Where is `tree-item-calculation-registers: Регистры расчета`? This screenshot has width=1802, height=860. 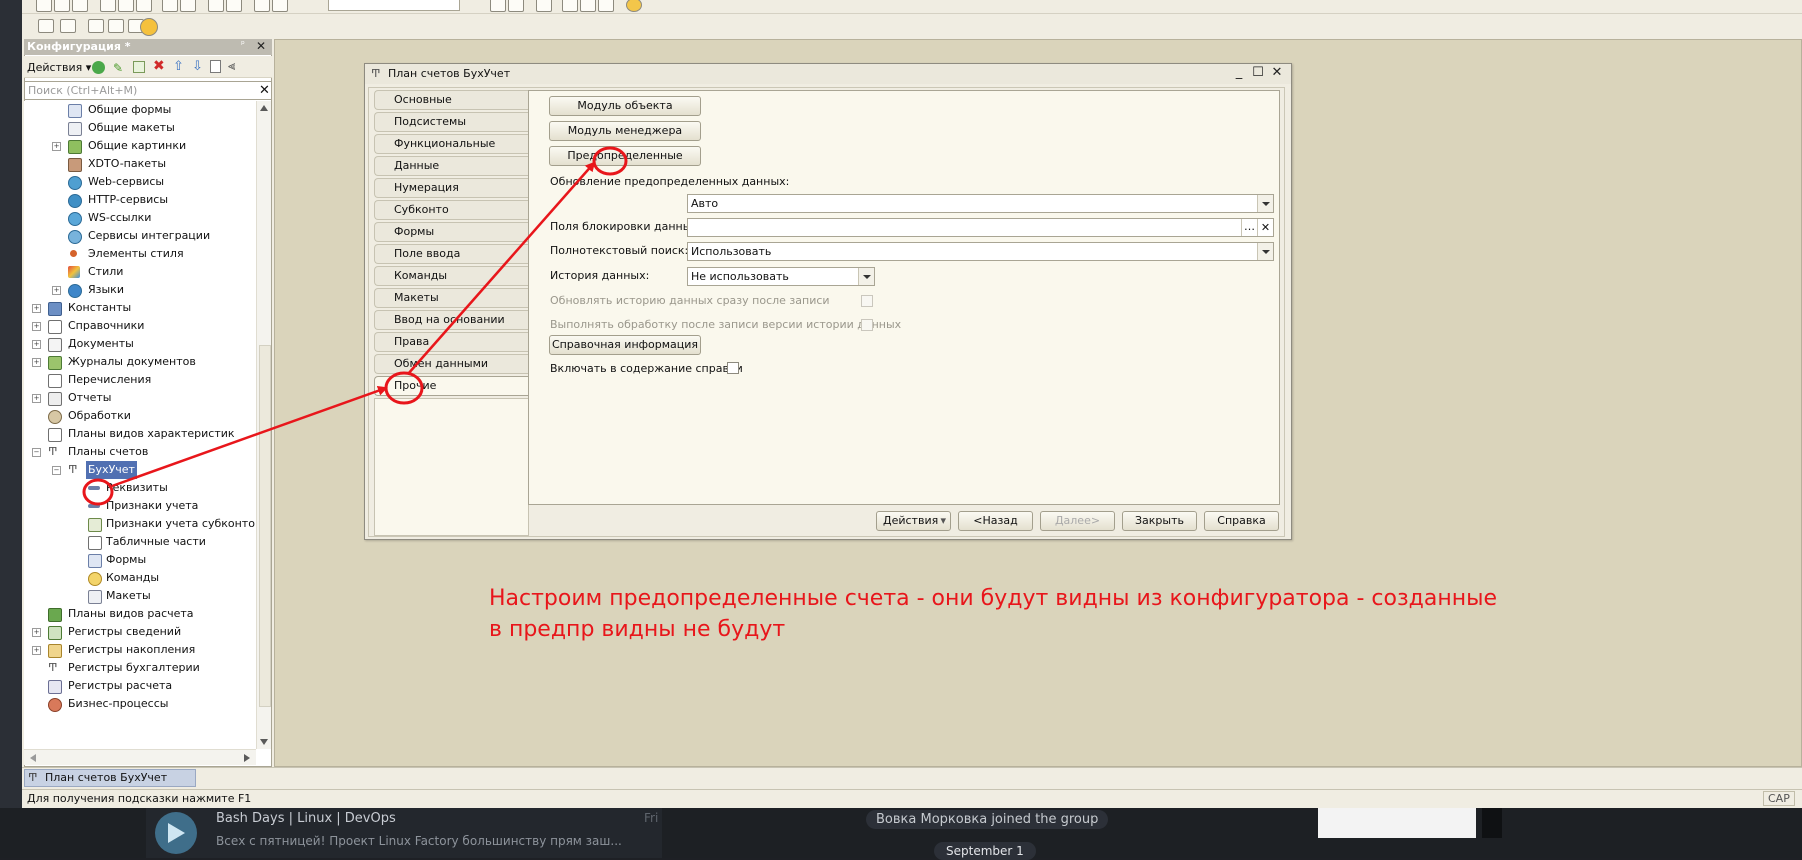
tree-item-calculation-registers: Регистры расчета is located at coordinates (140, 686).